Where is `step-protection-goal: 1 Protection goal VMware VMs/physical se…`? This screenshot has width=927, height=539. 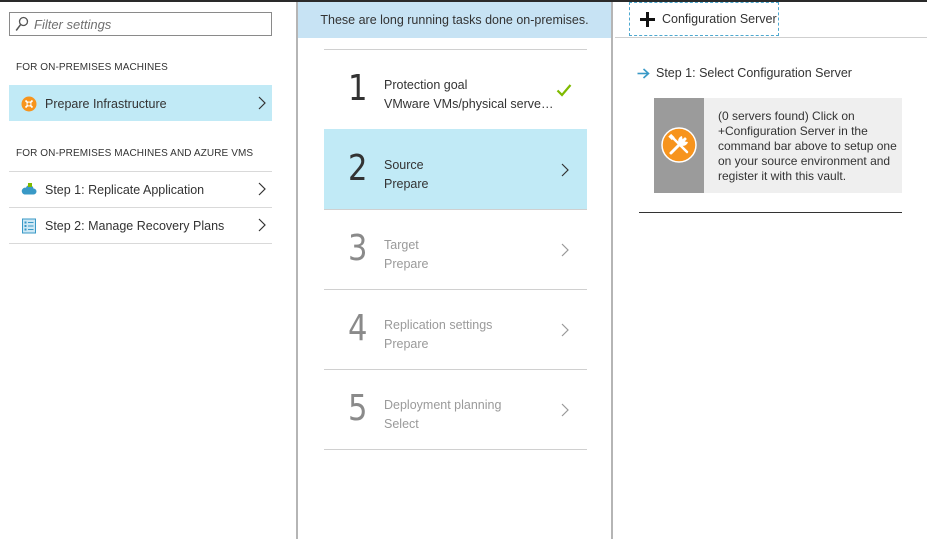 step-protection-goal: 1 Protection goal VMware VMs/physical se… is located at coordinates (455, 89).